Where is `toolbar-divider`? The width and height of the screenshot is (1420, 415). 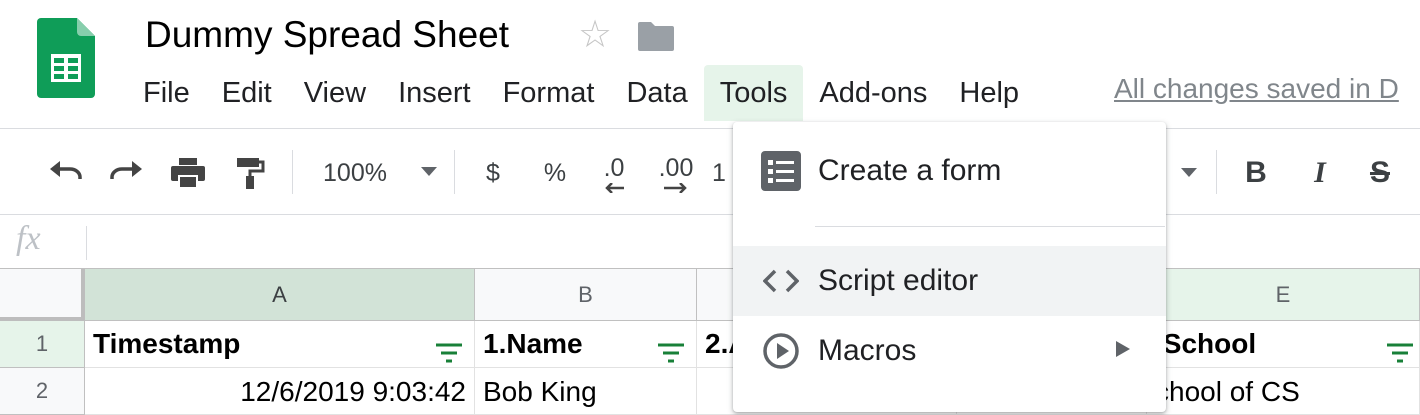
toolbar-divider is located at coordinates (710, 214).